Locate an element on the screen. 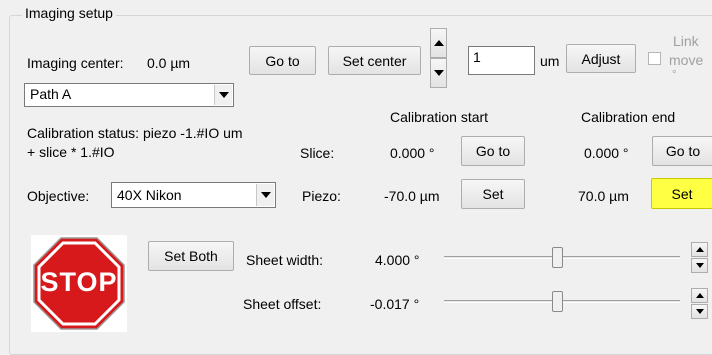 The height and width of the screenshot is (355, 712). step-size-input: 1 is located at coordinates (501, 60).